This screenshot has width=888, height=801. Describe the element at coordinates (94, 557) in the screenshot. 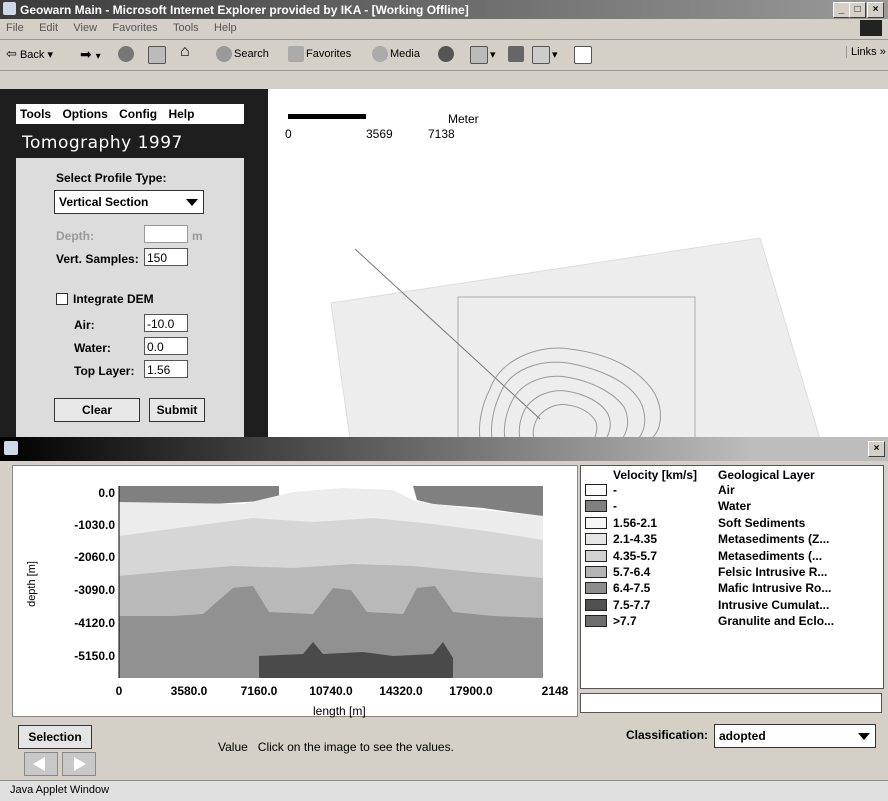

I see `y-tick-2: -2060.0` at that location.